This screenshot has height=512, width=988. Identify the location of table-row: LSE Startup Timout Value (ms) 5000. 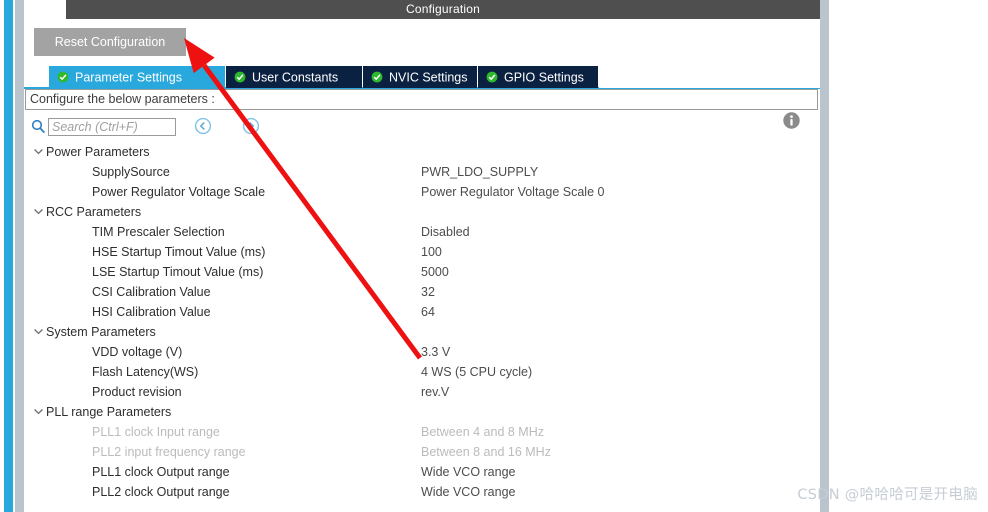
(422, 272).